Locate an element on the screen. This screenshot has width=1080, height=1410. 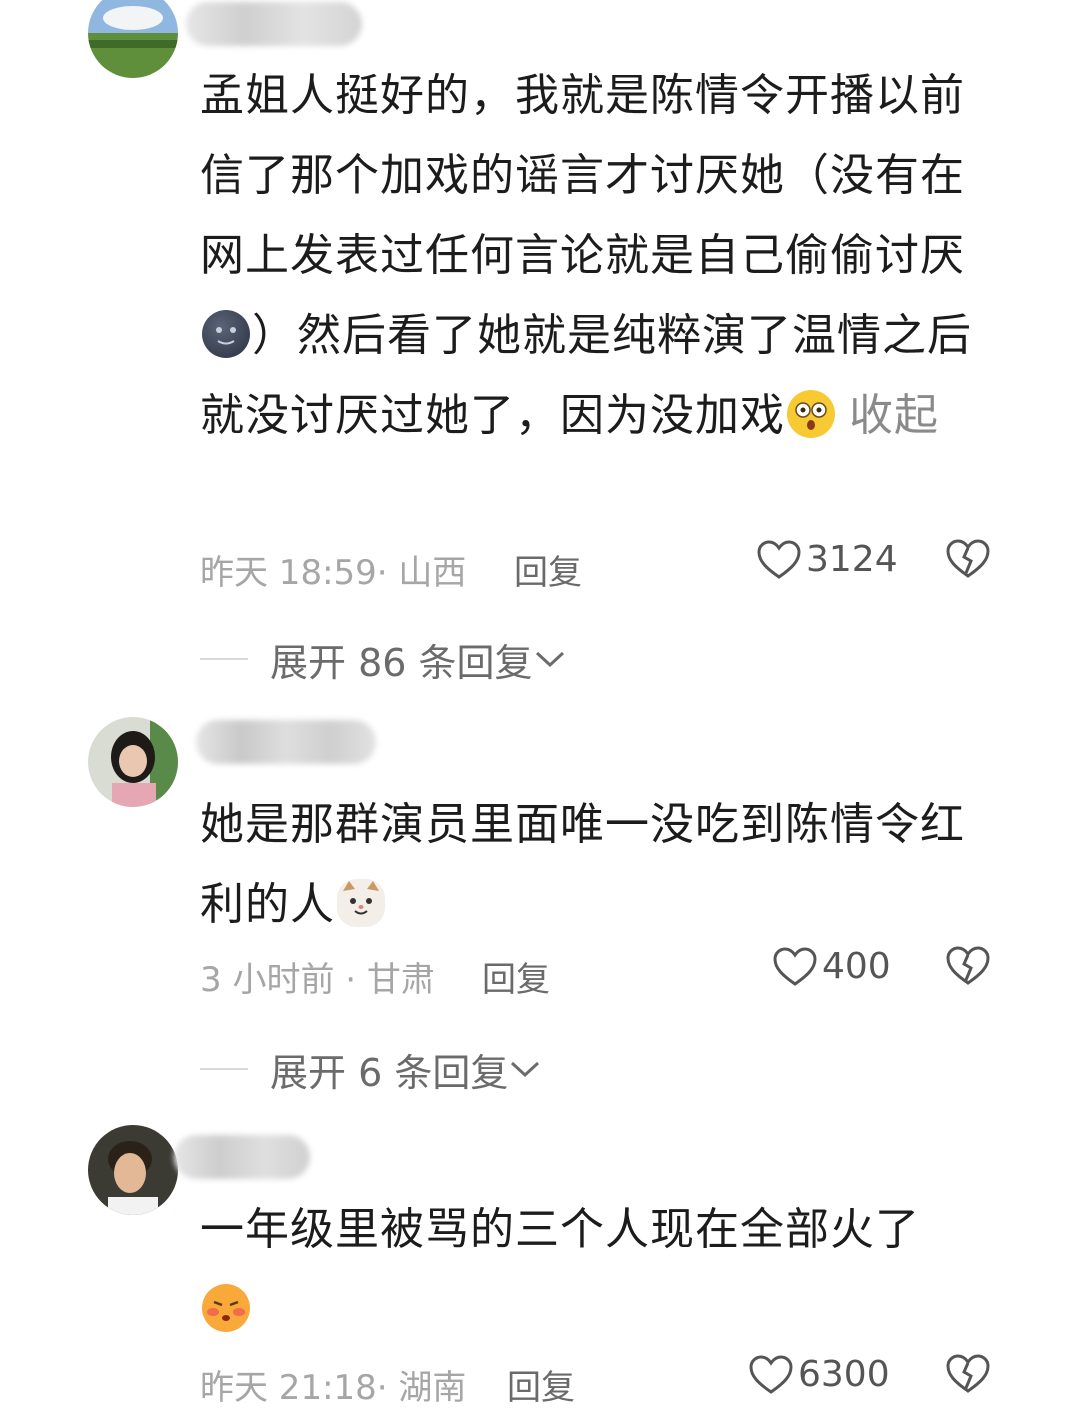
comment-meta: 昨天 18:59· 山西 回复 3124 is located at coordinates (600, 567).